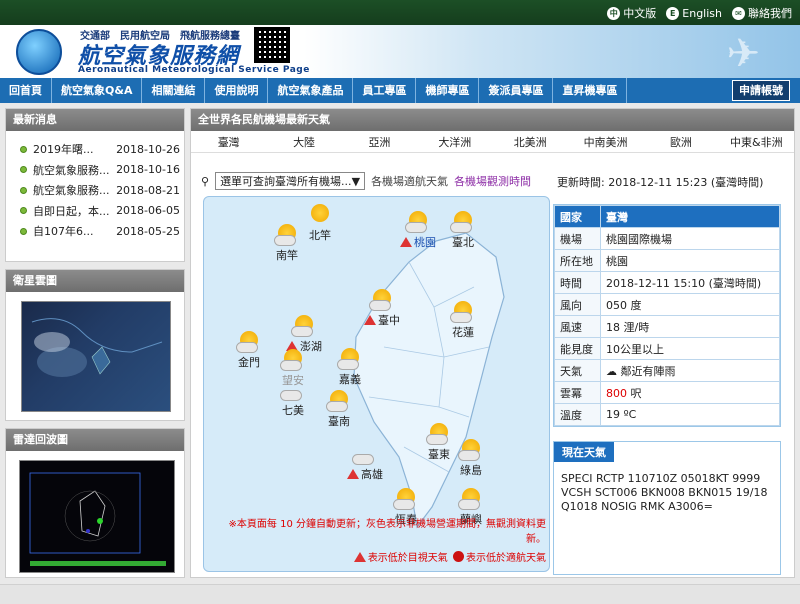 Image resolution: width=800 pixels, height=604 pixels. I want to click on tab-asia: 亞洲, so click(379, 142).